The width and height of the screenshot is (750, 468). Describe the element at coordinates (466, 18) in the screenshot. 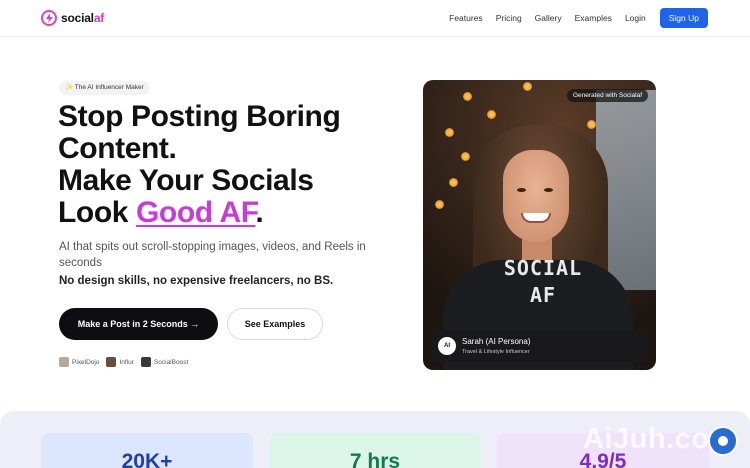

I see `nav-link-features: Features` at that location.